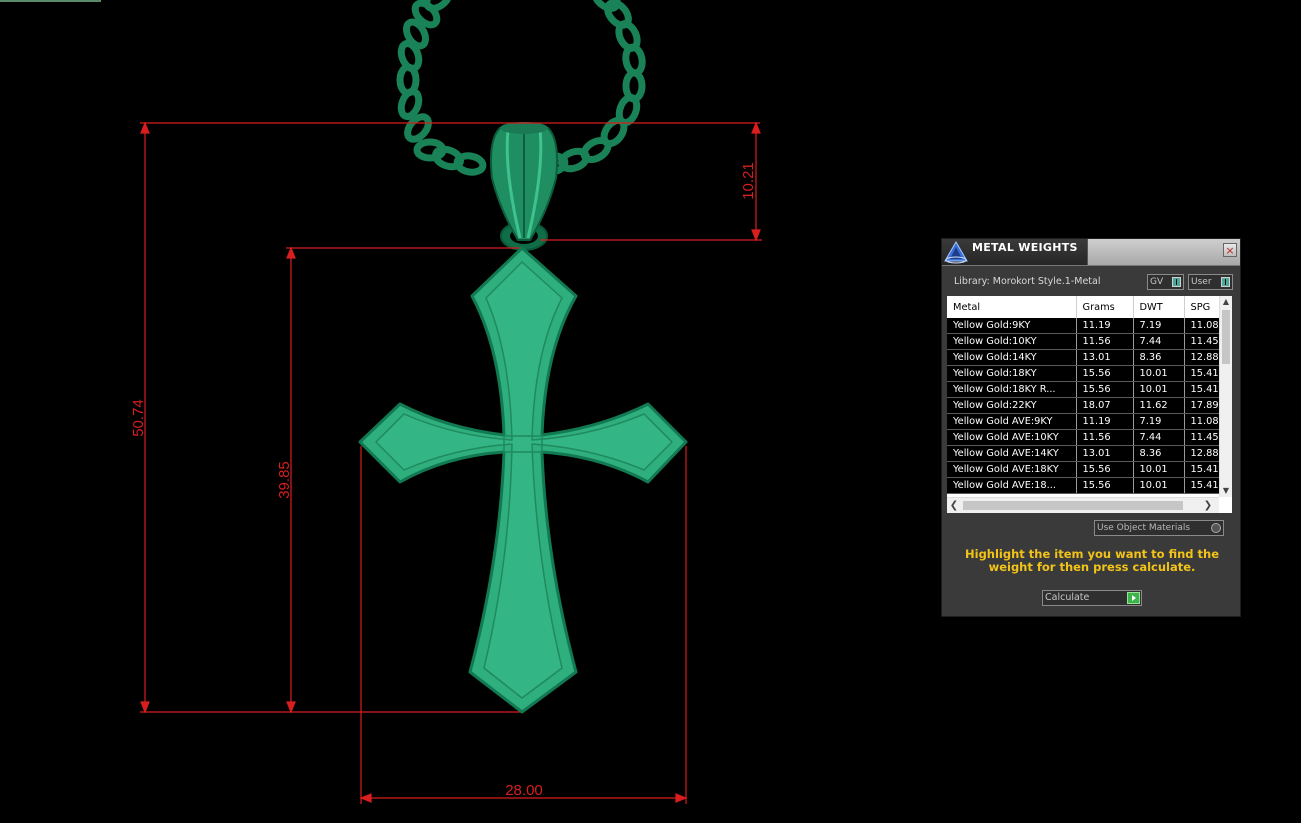 The height and width of the screenshot is (823, 1301). I want to click on use-object-materials-toggle: Use Object Materials, so click(1159, 528).